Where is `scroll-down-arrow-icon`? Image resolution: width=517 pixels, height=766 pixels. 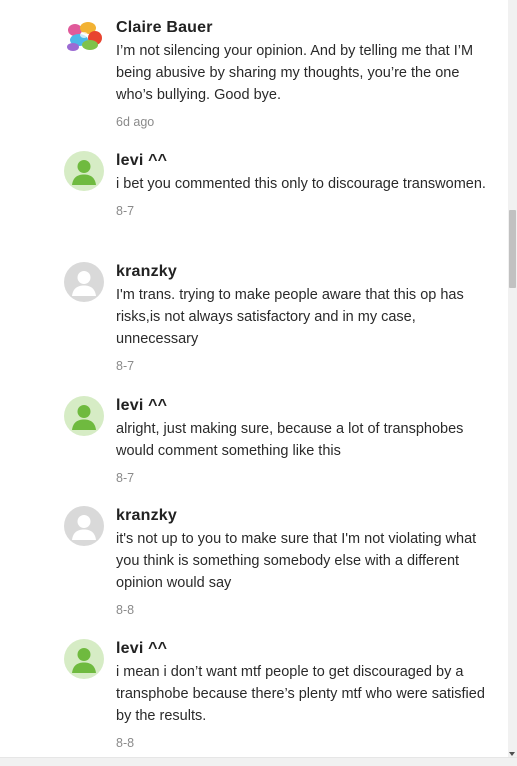
scroll-down-arrow-icon is located at coordinates (512, 754).